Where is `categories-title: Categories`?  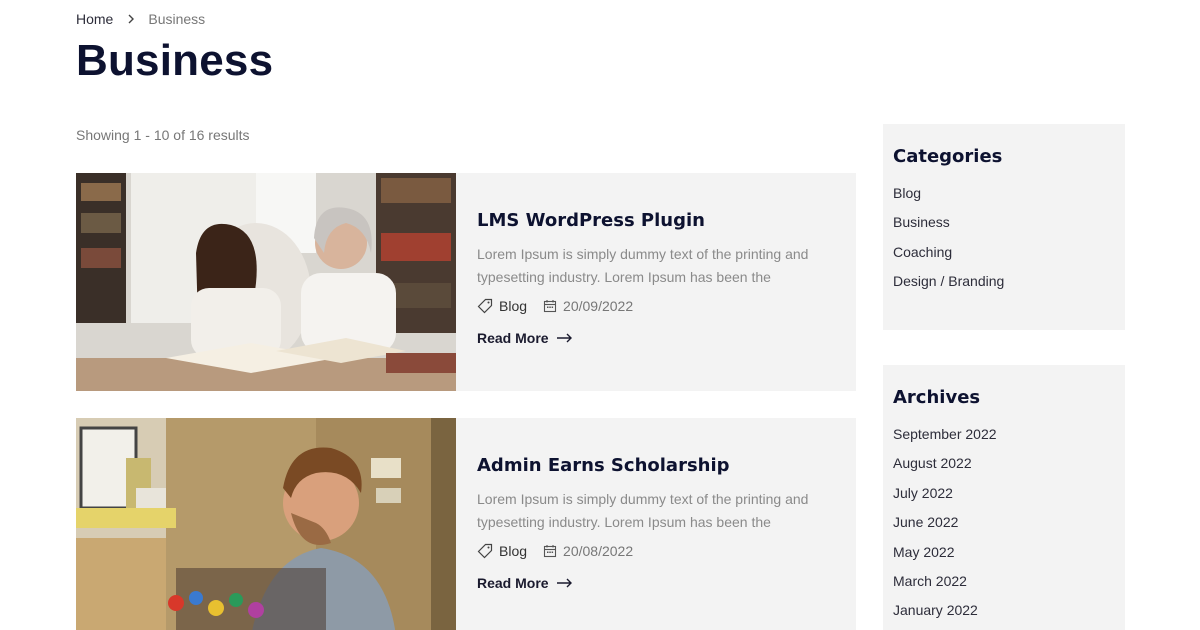 categories-title: Categories is located at coordinates (948, 156).